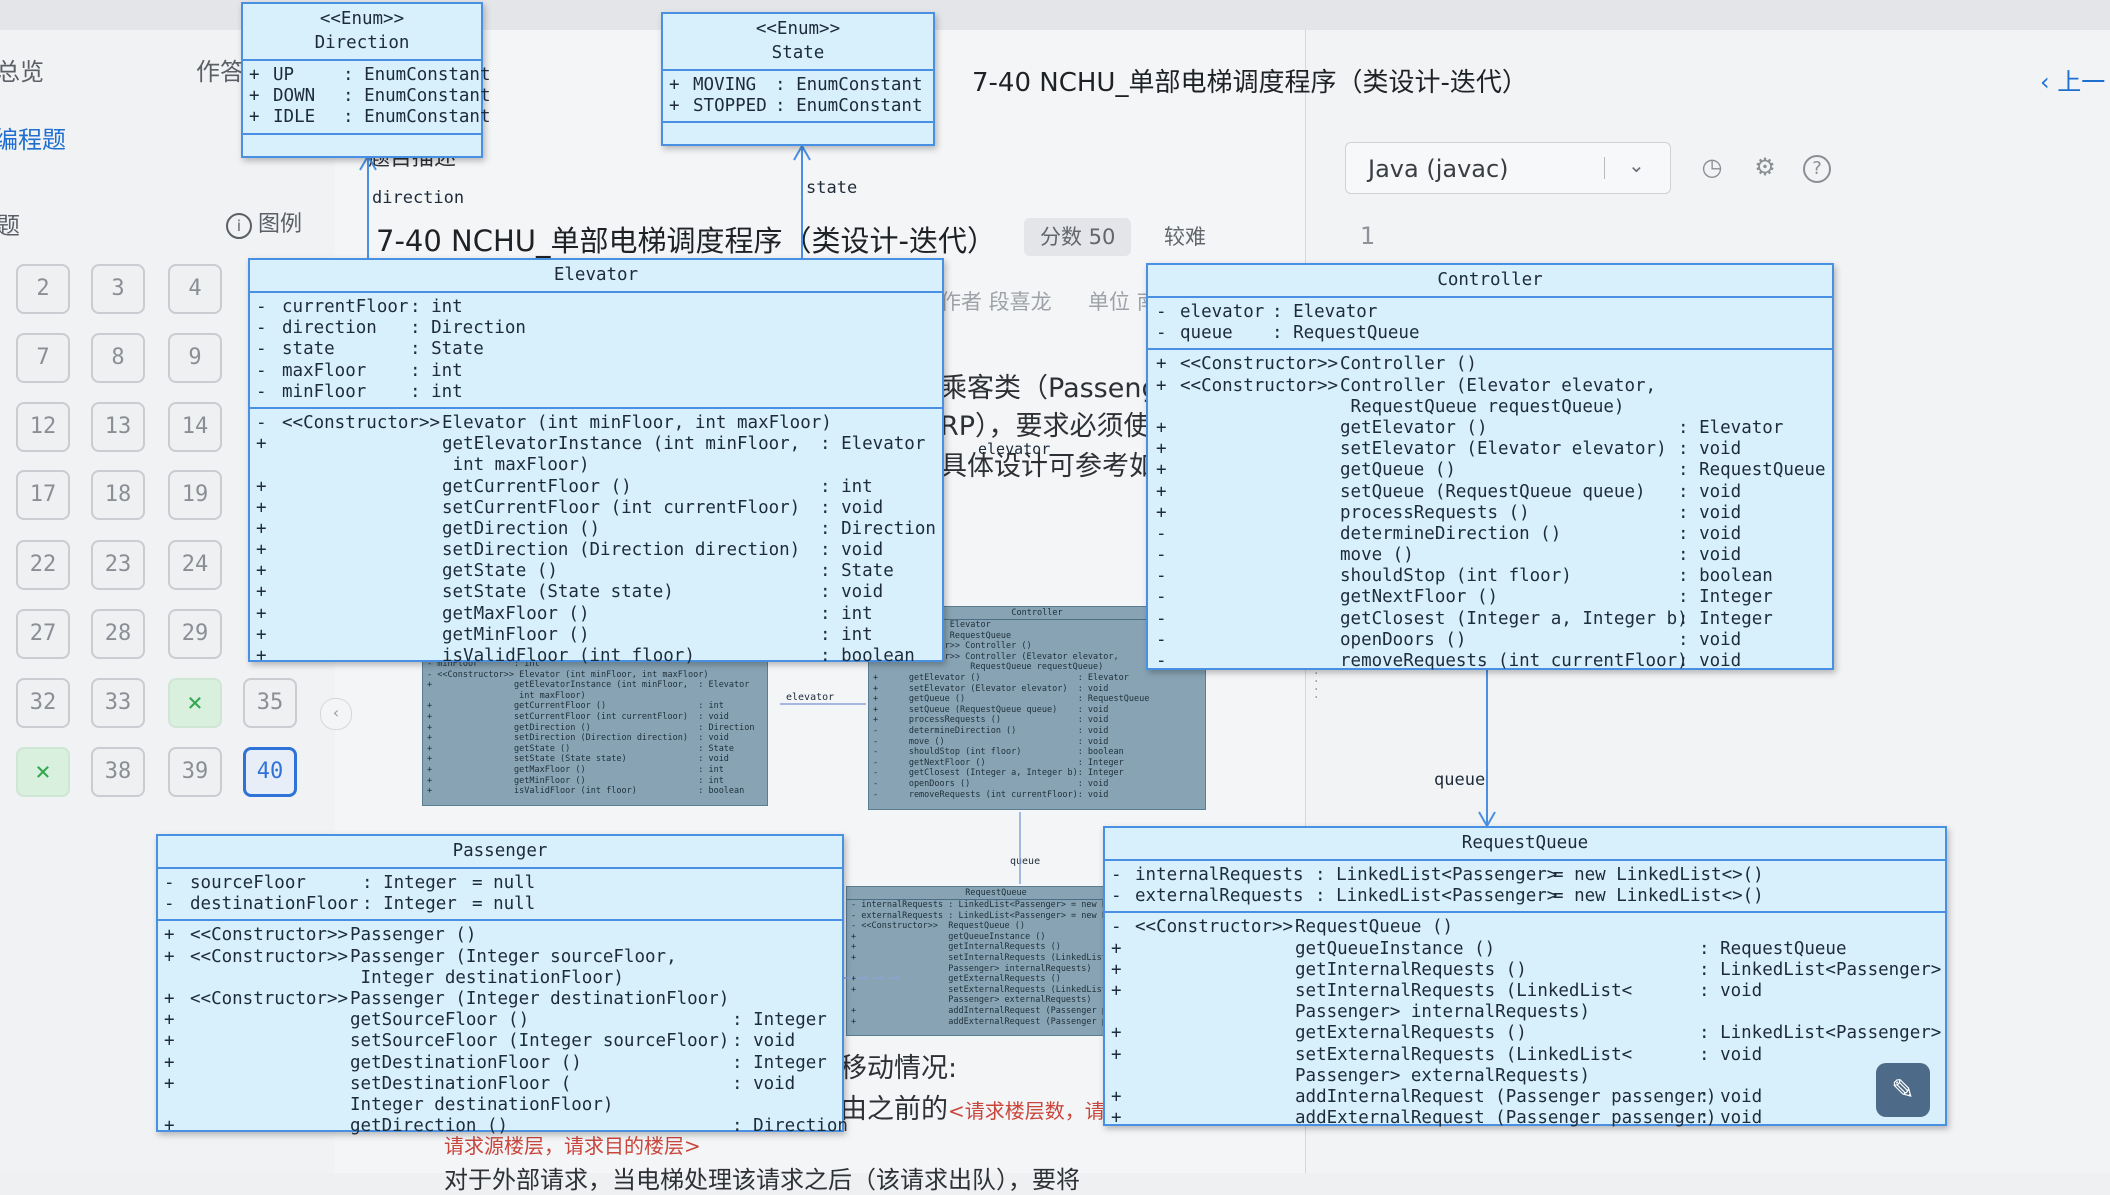  What do you see at coordinates (570, 592) in the screenshot?
I see `uml-method-row: + setState (State state): void` at bounding box center [570, 592].